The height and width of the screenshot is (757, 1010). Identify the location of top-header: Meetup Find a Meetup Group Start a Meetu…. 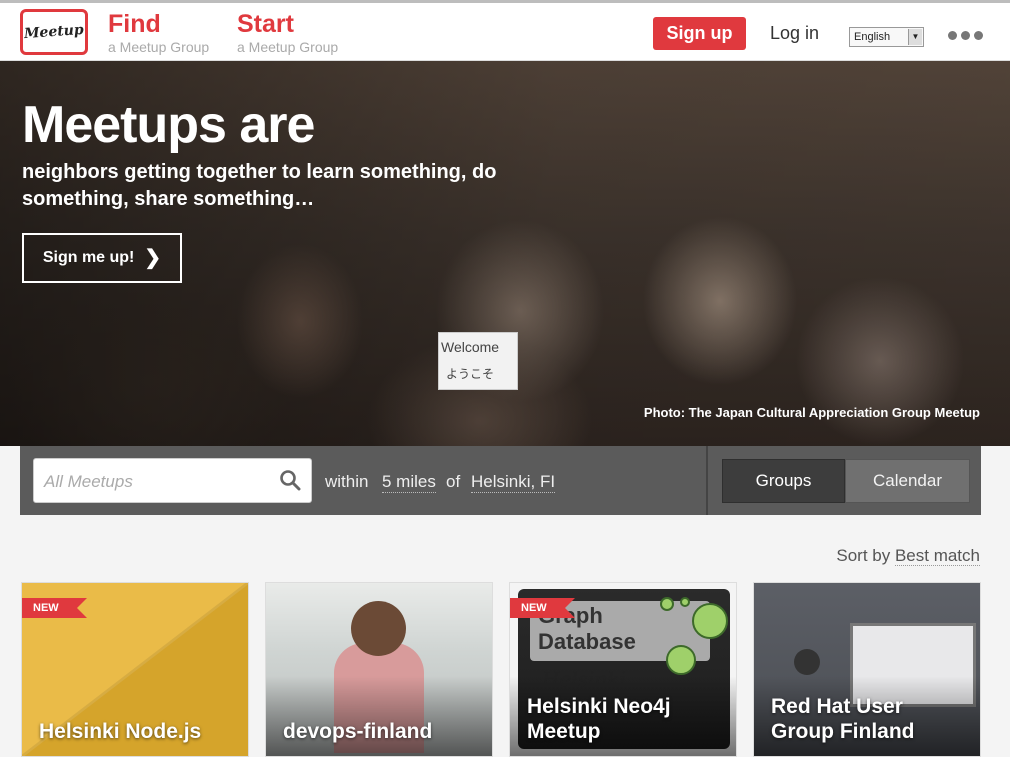
(505, 30).